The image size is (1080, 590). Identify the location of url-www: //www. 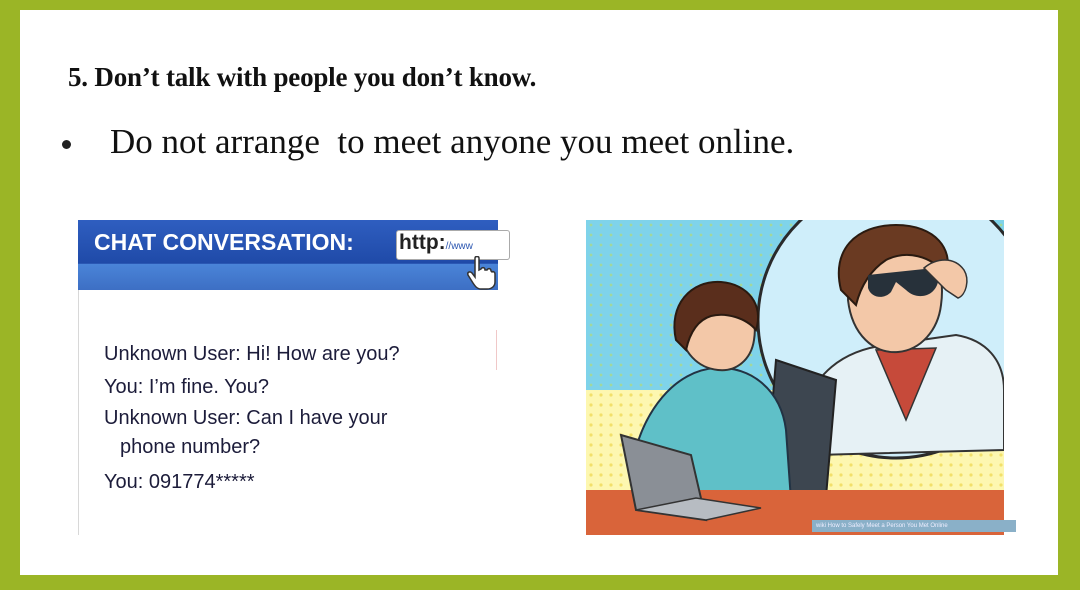
(459, 246).